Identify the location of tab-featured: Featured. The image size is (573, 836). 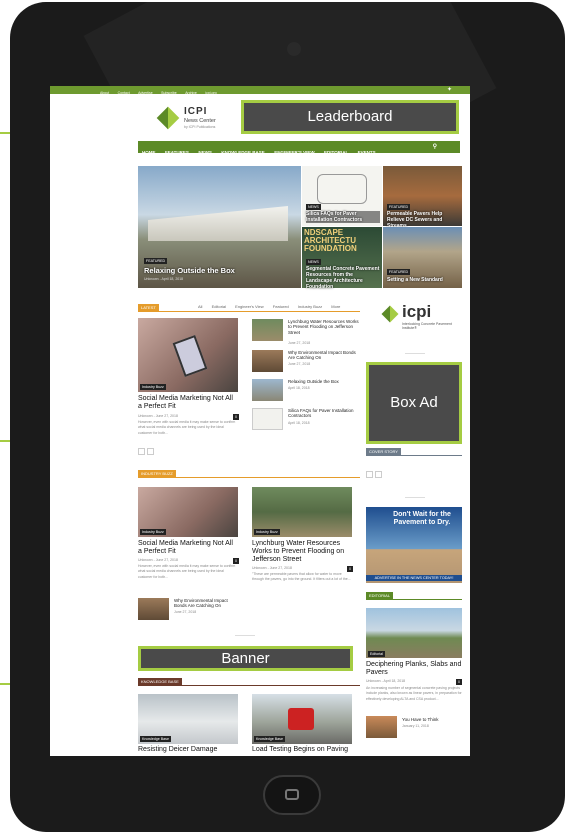
(281, 306).